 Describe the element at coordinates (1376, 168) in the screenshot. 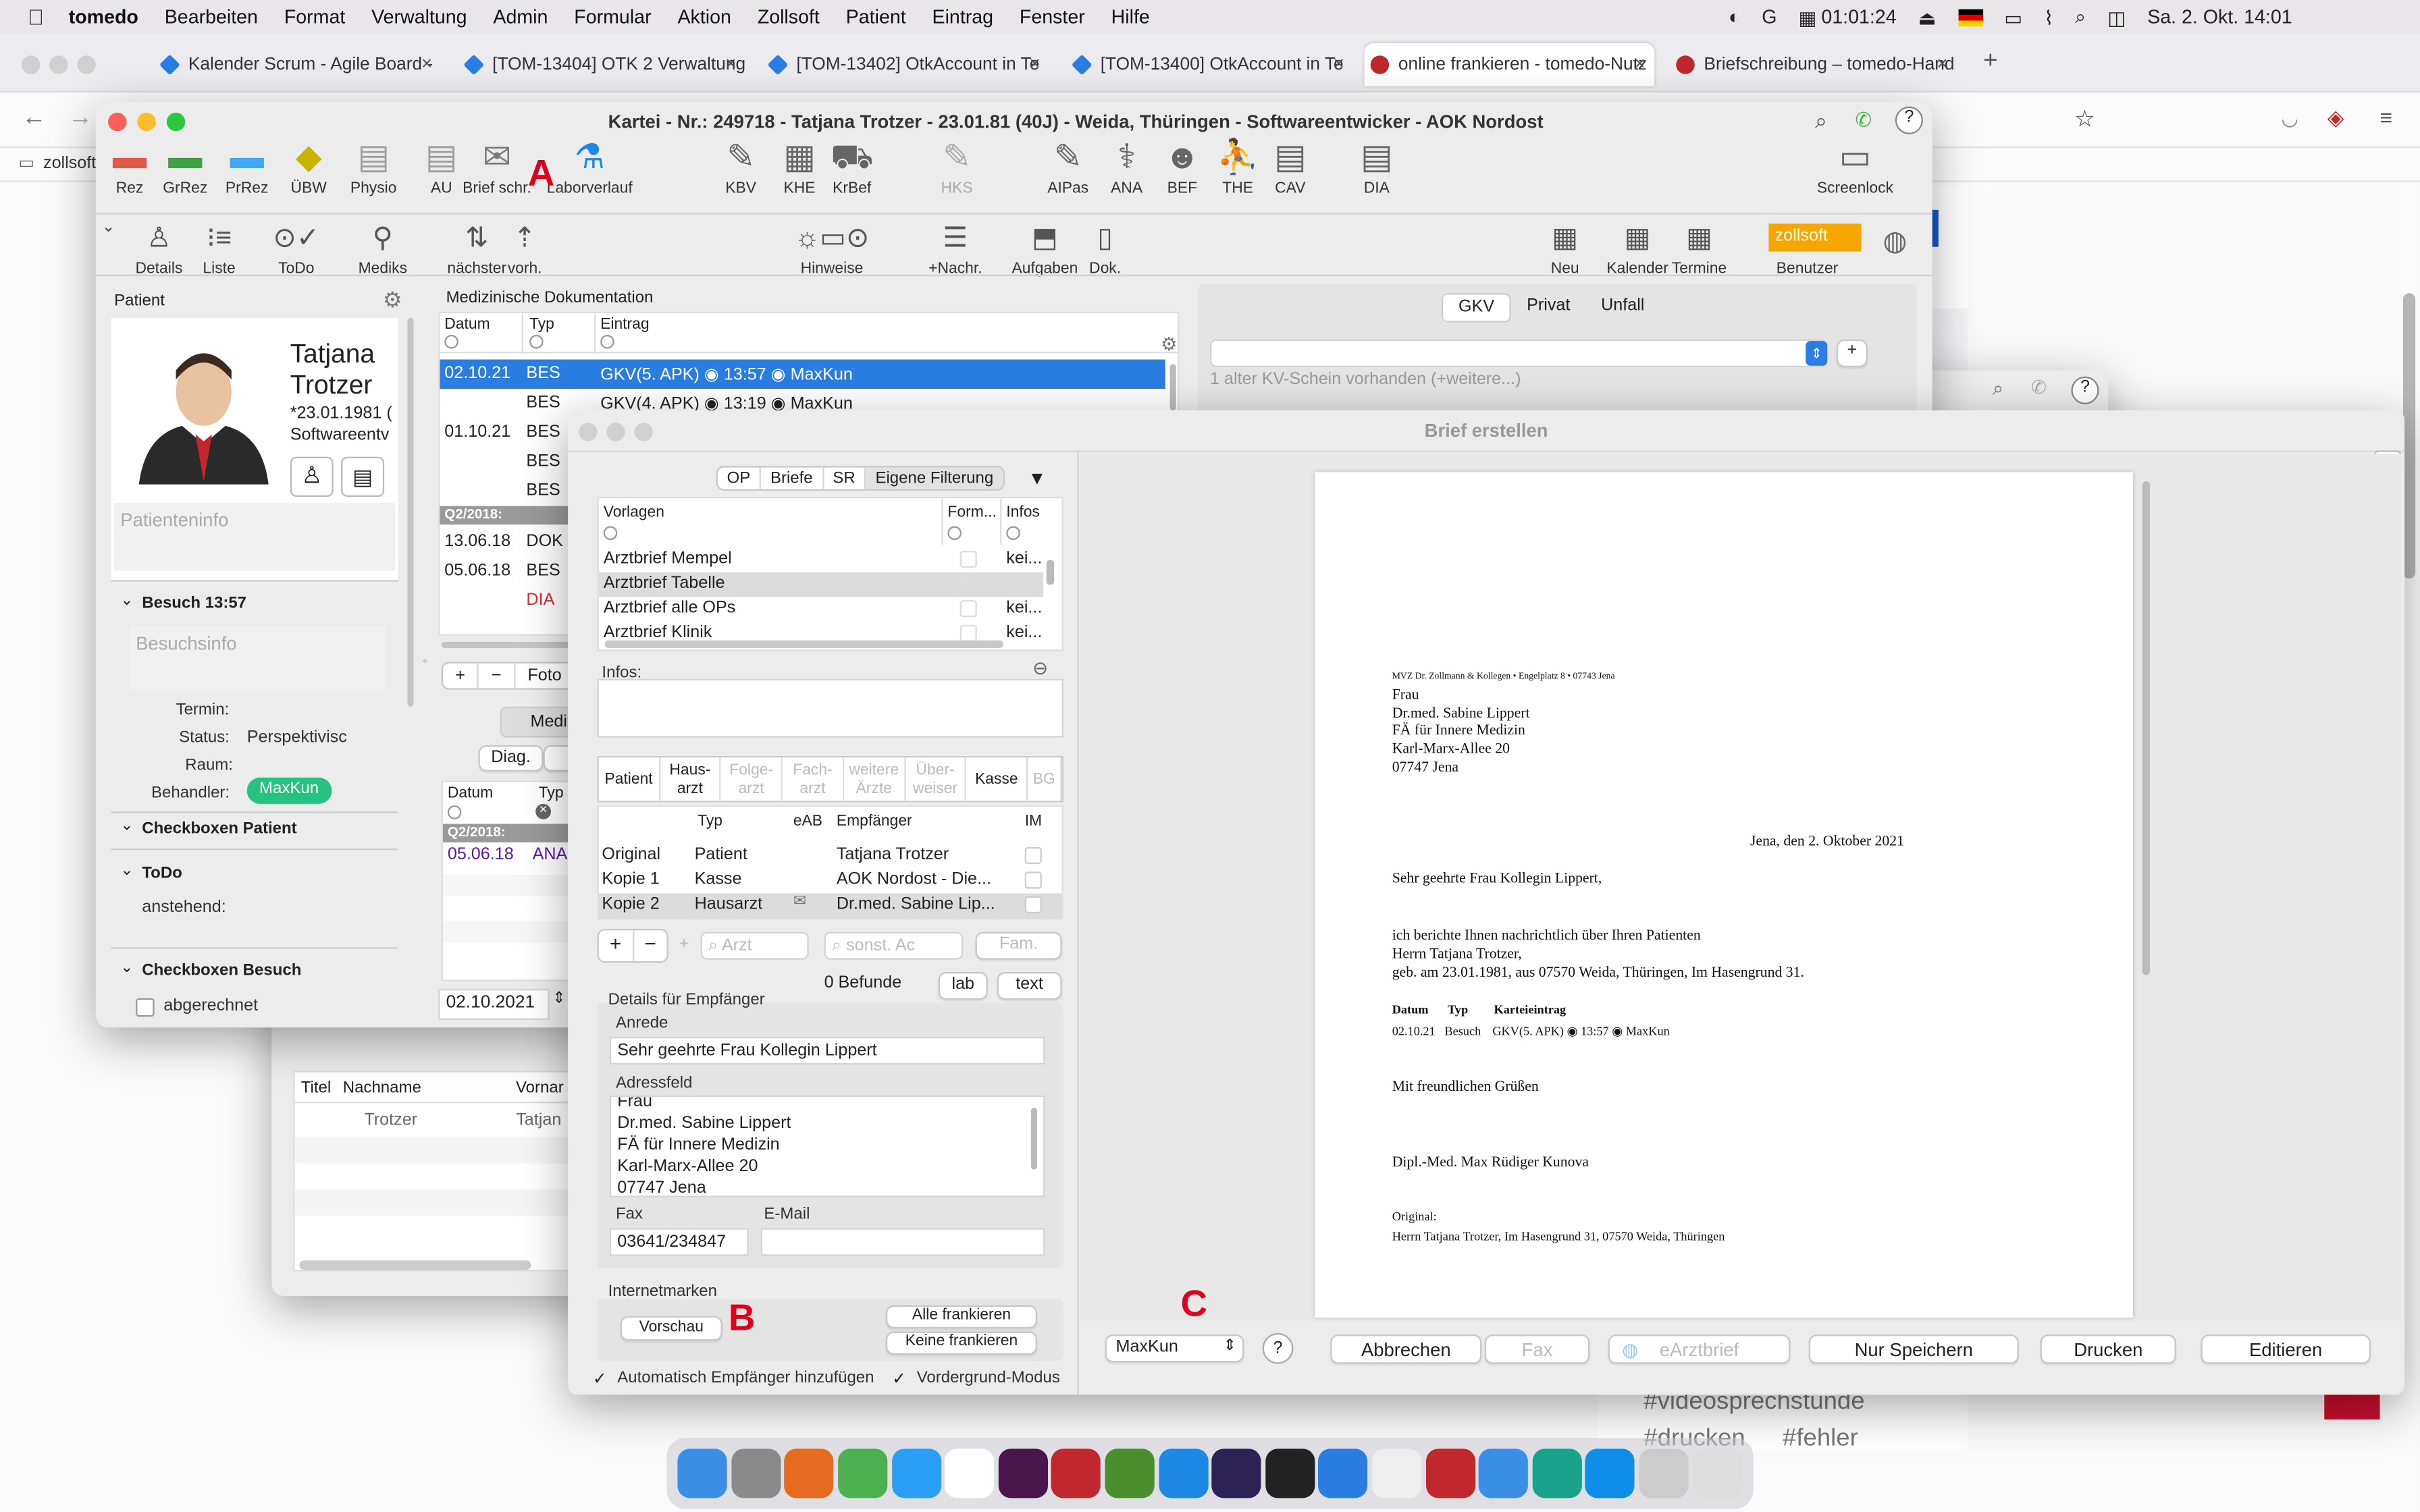

I see `toolbar-dia-button: ▤ DIA` at that location.